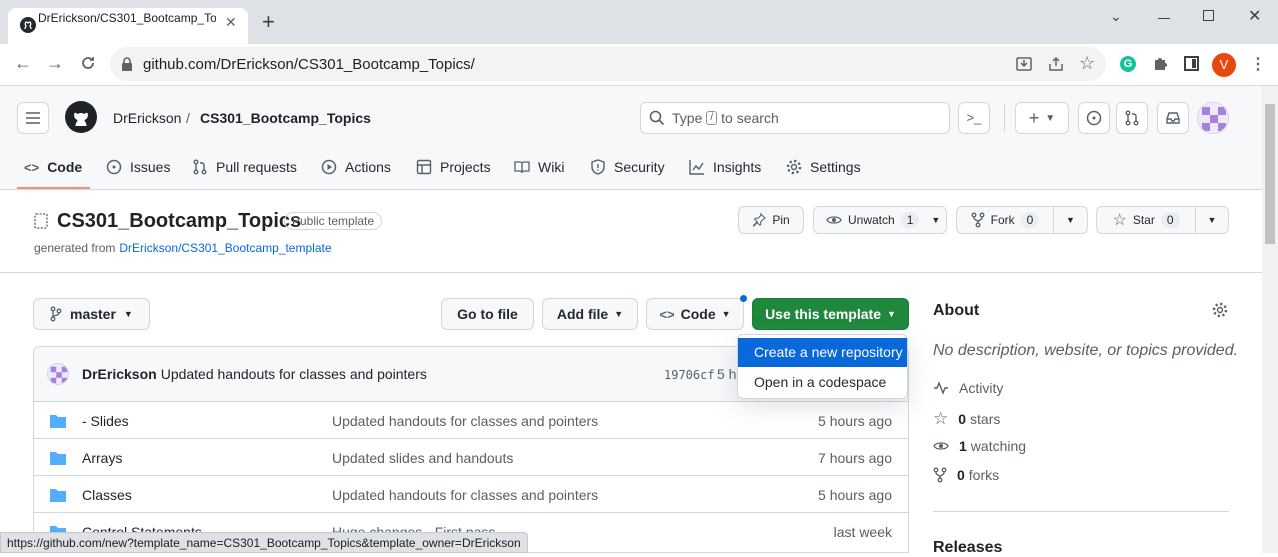 This screenshot has width=1278, height=557. What do you see at coordinates (33, 118) in the screenshot?
I see `hamburger-menu-button` at bounding box center [33, 118].